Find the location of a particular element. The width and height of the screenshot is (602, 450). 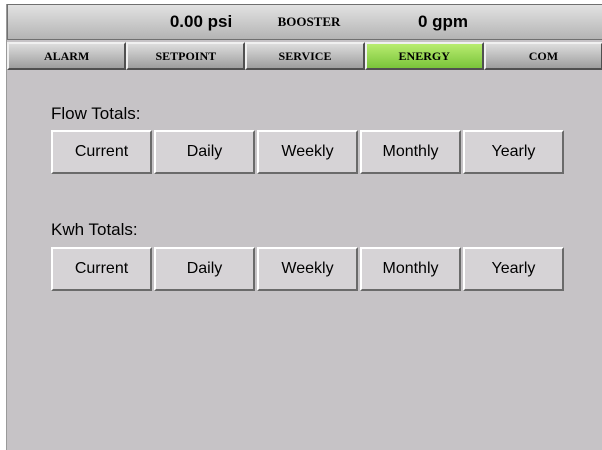

flow-totals-buttons: Current Daily Weekly Monthly Yearly is located at coordinates (308, 152).